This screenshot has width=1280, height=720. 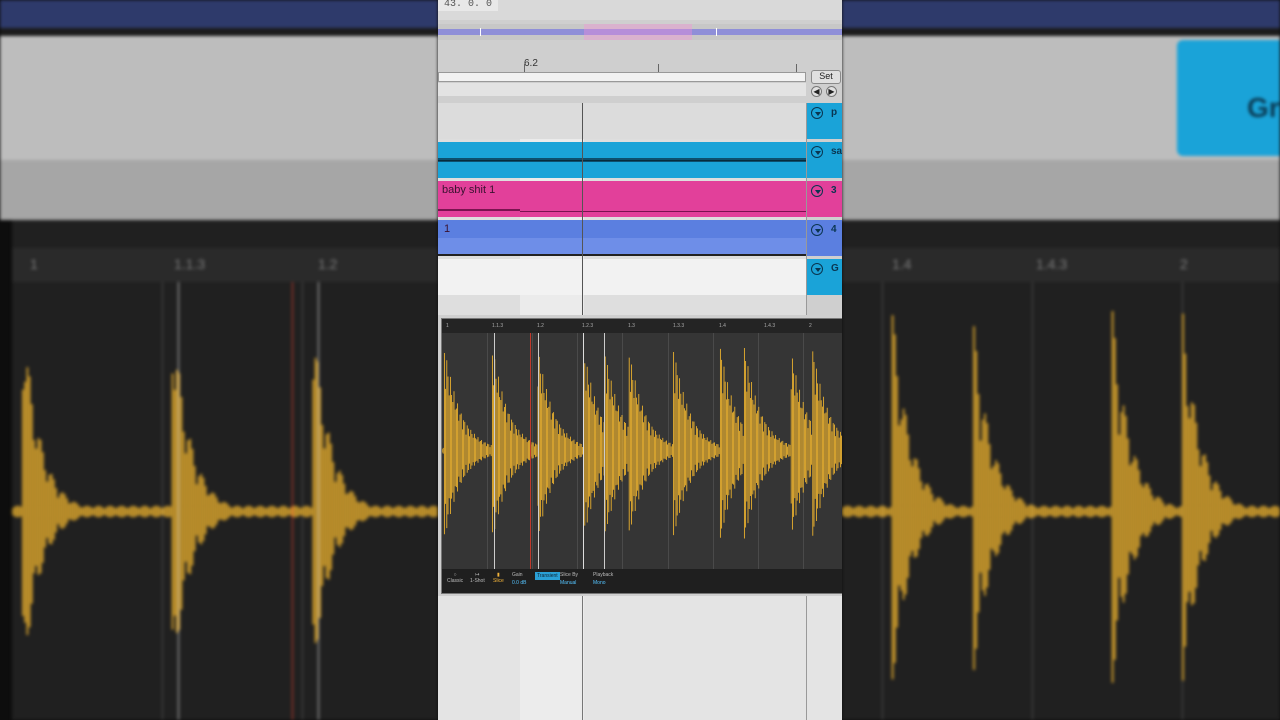 I want to click on loop-region-highlight, so click(x=552, y=658).